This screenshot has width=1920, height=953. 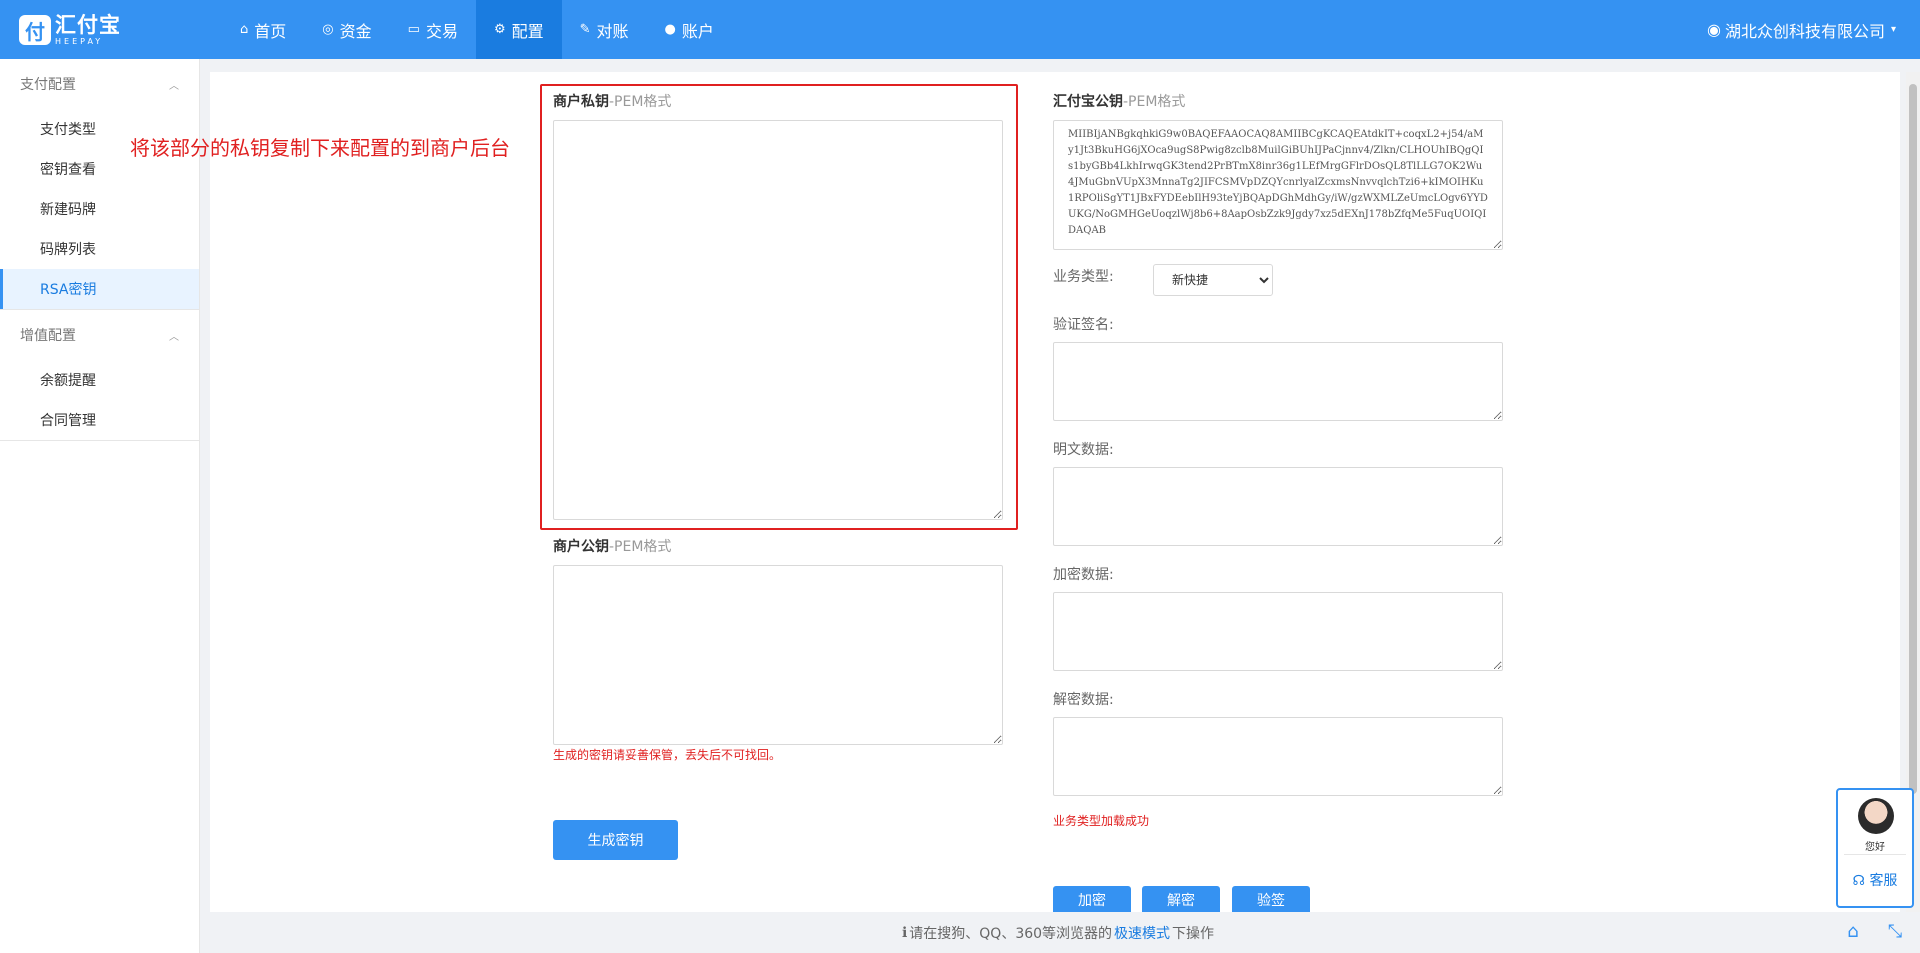 I want to click on nav-config: ⚙ 配置, so click(x=518, y=29).